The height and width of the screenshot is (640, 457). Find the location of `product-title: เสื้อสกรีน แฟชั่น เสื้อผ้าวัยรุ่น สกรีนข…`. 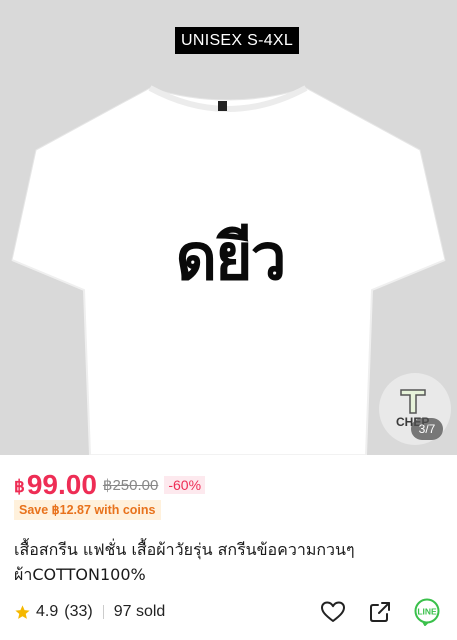

product-title: เสื้อสกรีน แฟชั่น เสื้อผ้าวัยรุ่น สกรีนข… is located at coordinates (224, 562).